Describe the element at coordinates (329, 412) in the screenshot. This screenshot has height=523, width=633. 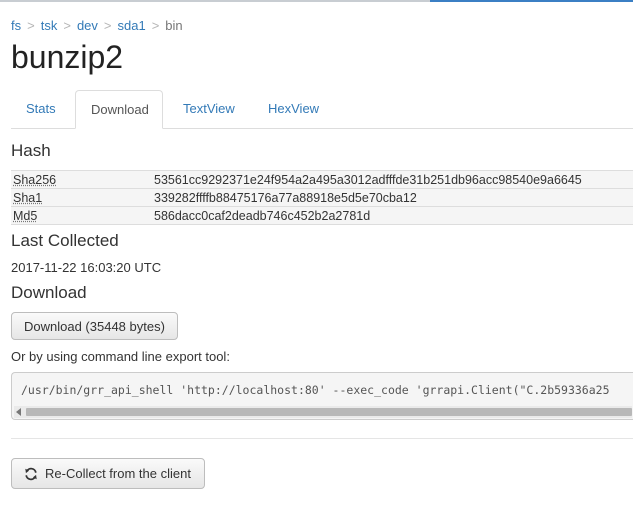
I see `scrollbar-thumb` at that location.